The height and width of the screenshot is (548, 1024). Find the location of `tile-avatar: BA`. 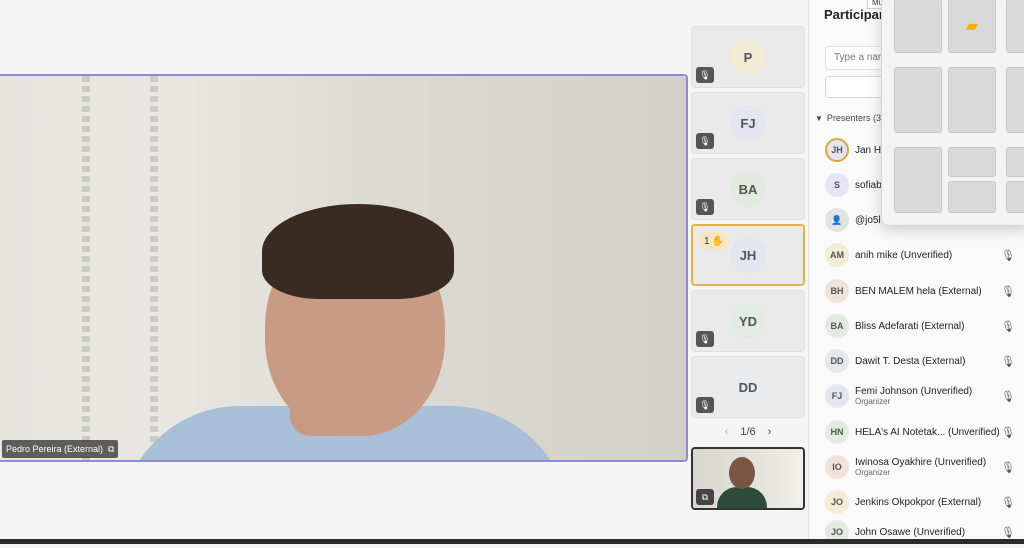

tile-avatar: BA is located at coordinates (748, 189).